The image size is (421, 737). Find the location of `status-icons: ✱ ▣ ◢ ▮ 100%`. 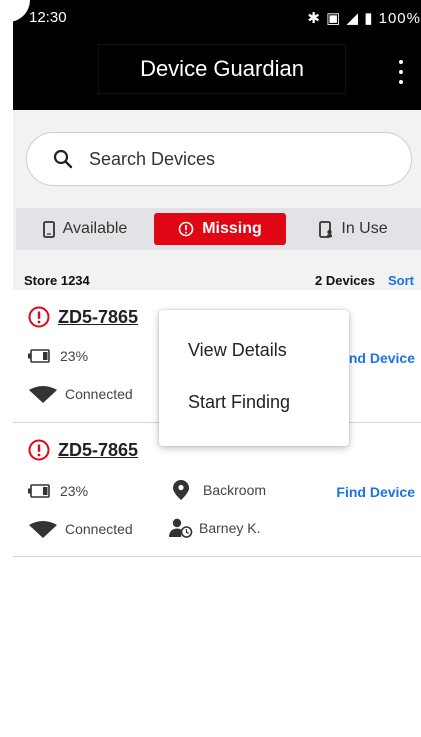

status-icons: ✱ ▣ ◢ ▮ 100% is located at coordinates (364, 18).